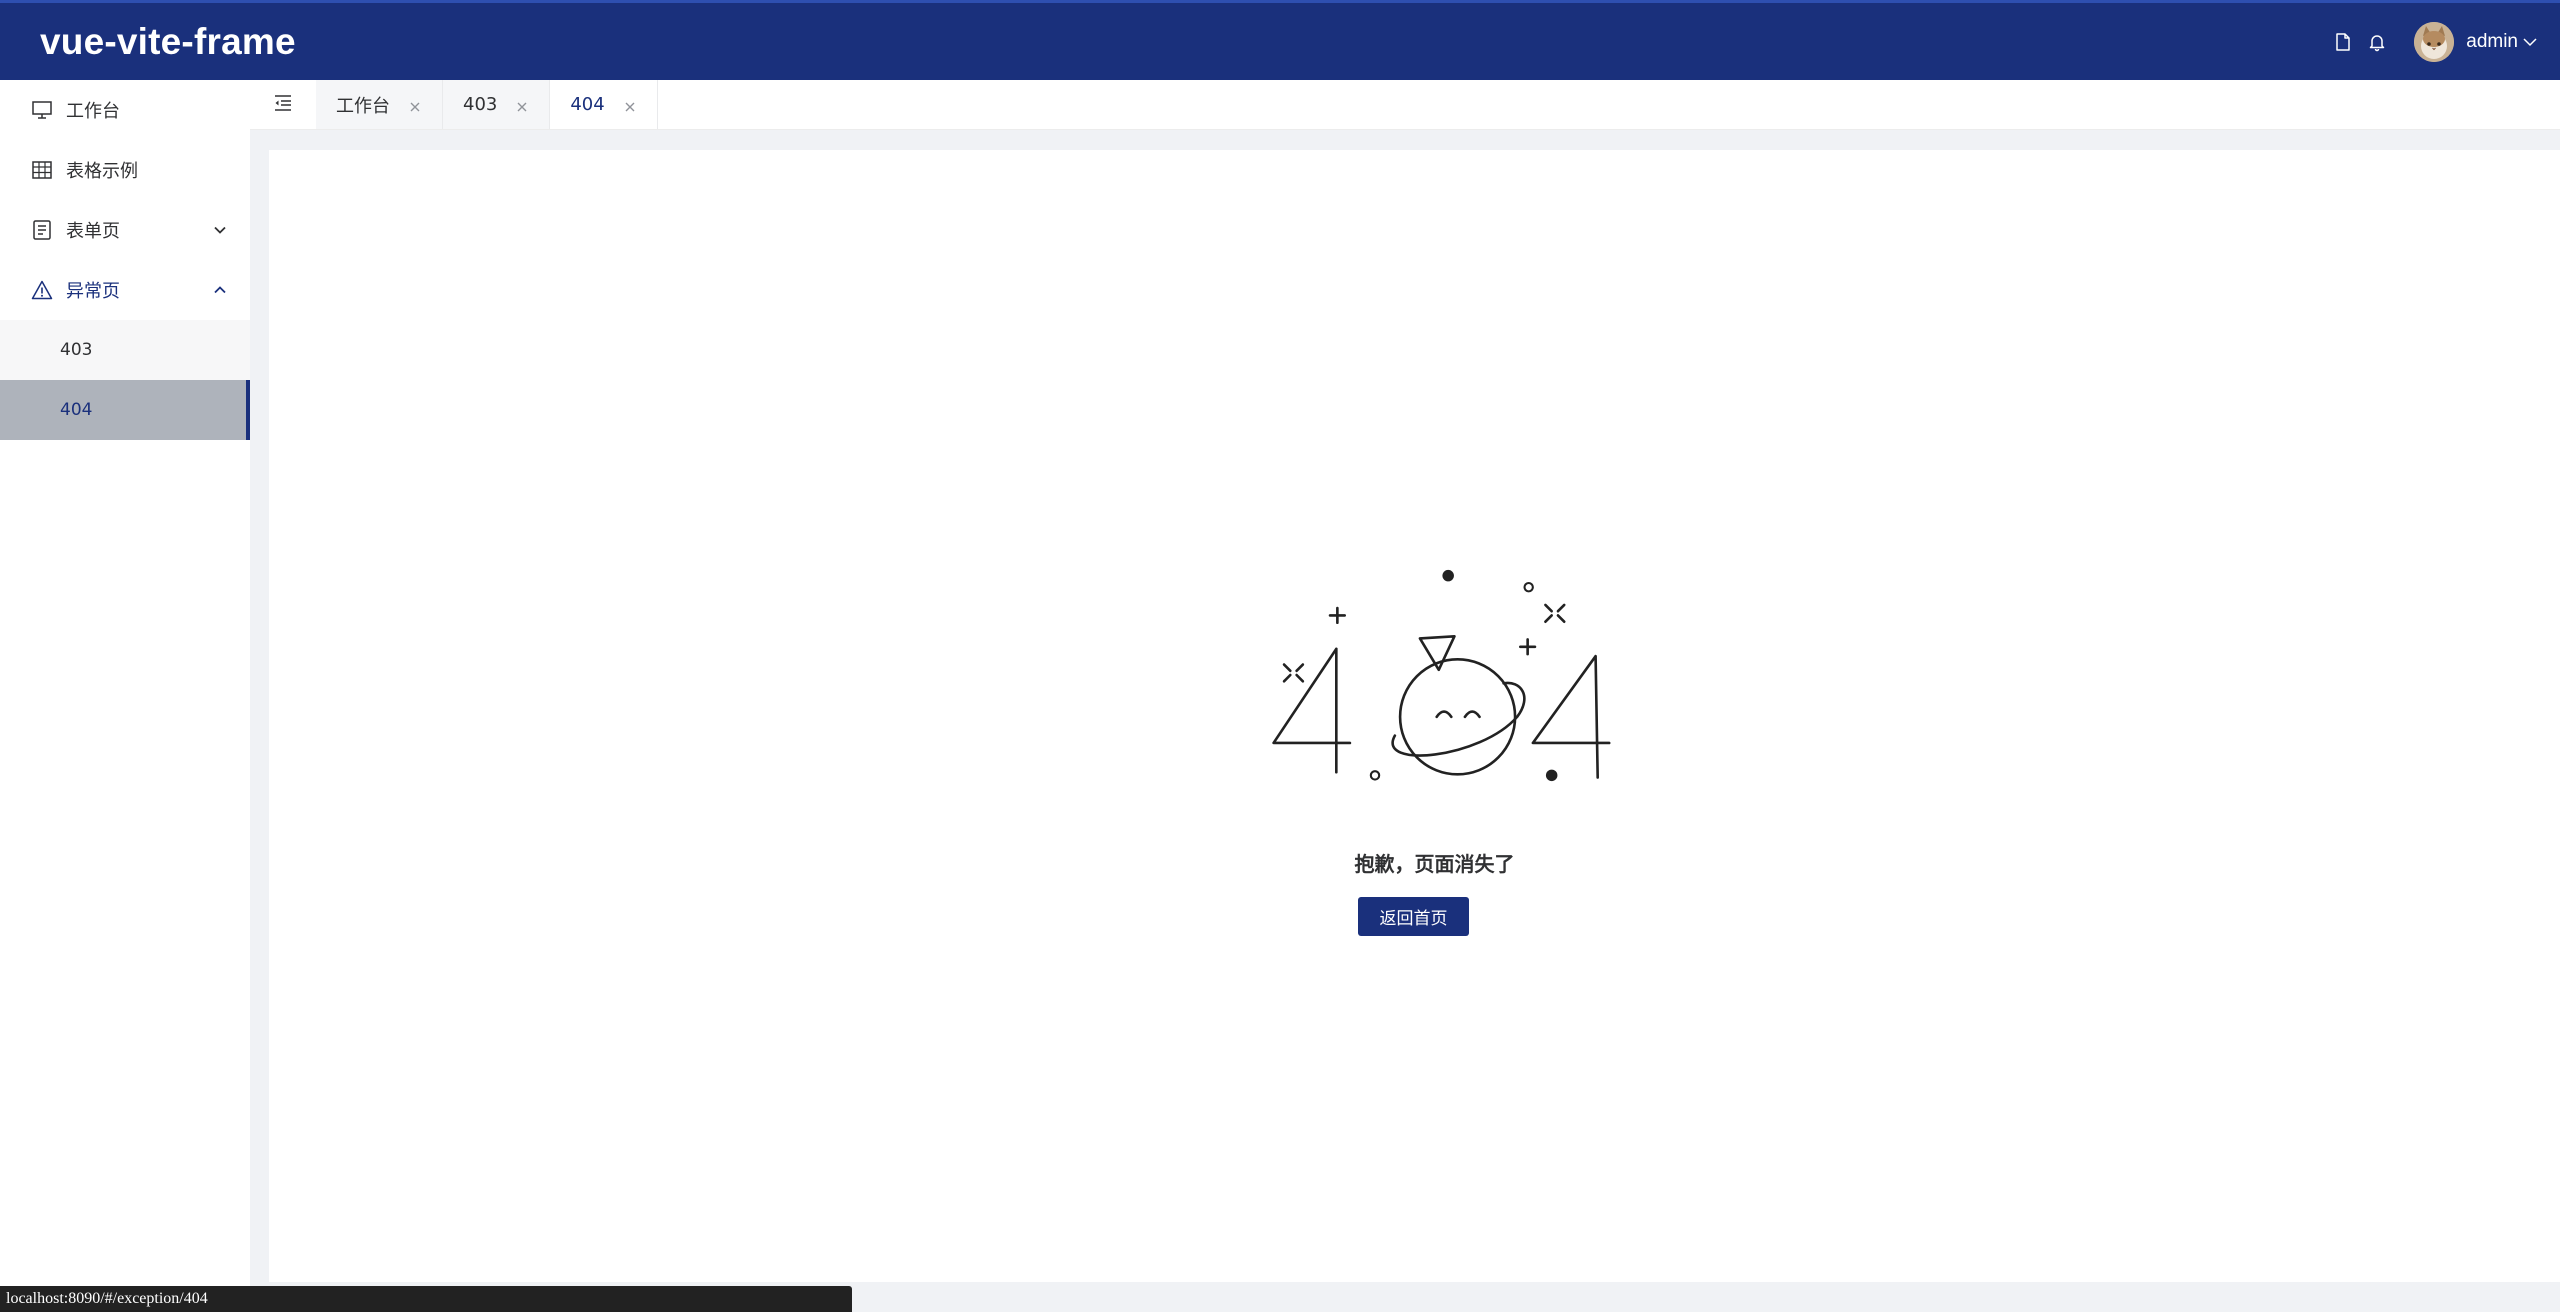  What do you see at coordinates (1413, 916) in the screenshot?
I see `back-home-button: 返回首页` at bounding box center [1413, 916].